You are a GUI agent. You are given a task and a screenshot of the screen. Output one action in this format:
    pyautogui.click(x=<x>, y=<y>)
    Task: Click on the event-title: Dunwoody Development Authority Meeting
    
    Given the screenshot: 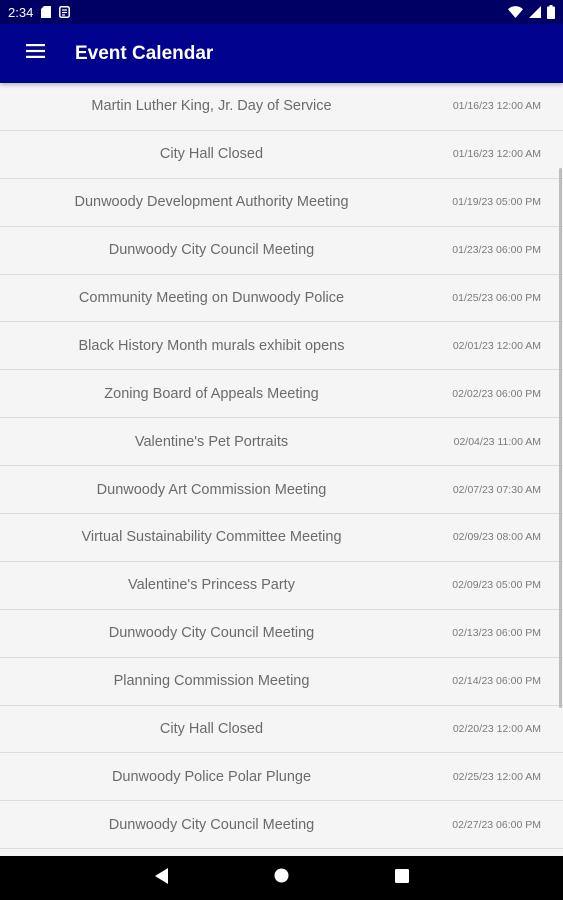 What is the action you would take?
    pyautogui.click(x=211, y=202)
    